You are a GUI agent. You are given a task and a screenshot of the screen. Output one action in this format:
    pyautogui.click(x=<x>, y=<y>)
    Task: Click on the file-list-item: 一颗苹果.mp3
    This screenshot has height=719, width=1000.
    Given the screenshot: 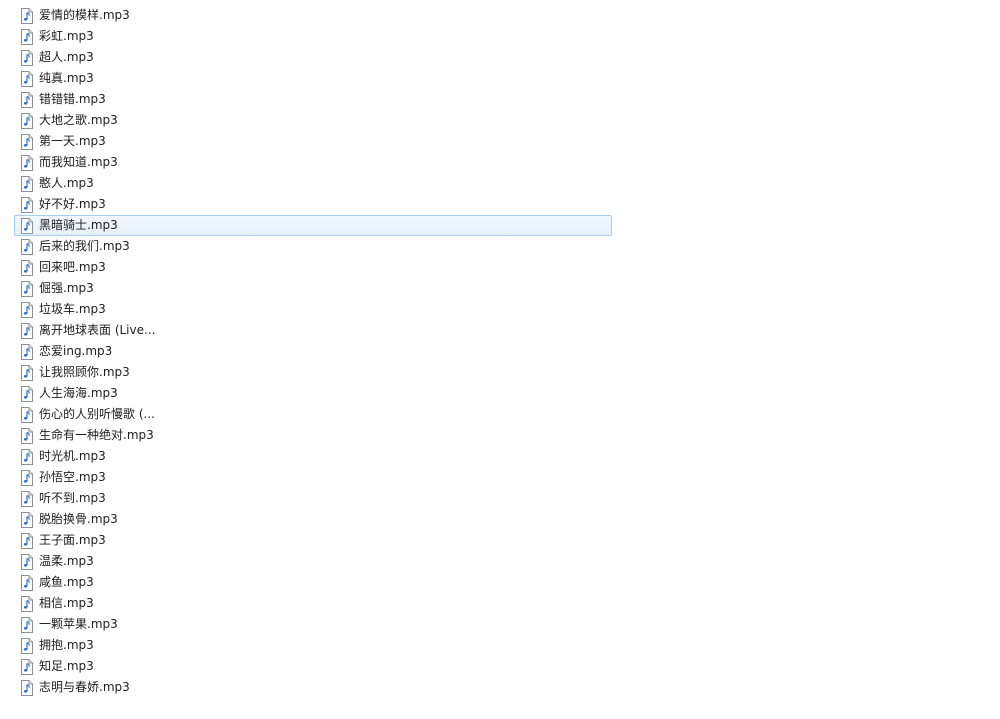 What is the action you would take?
    pyautogui.click(x=313, y=624)
    